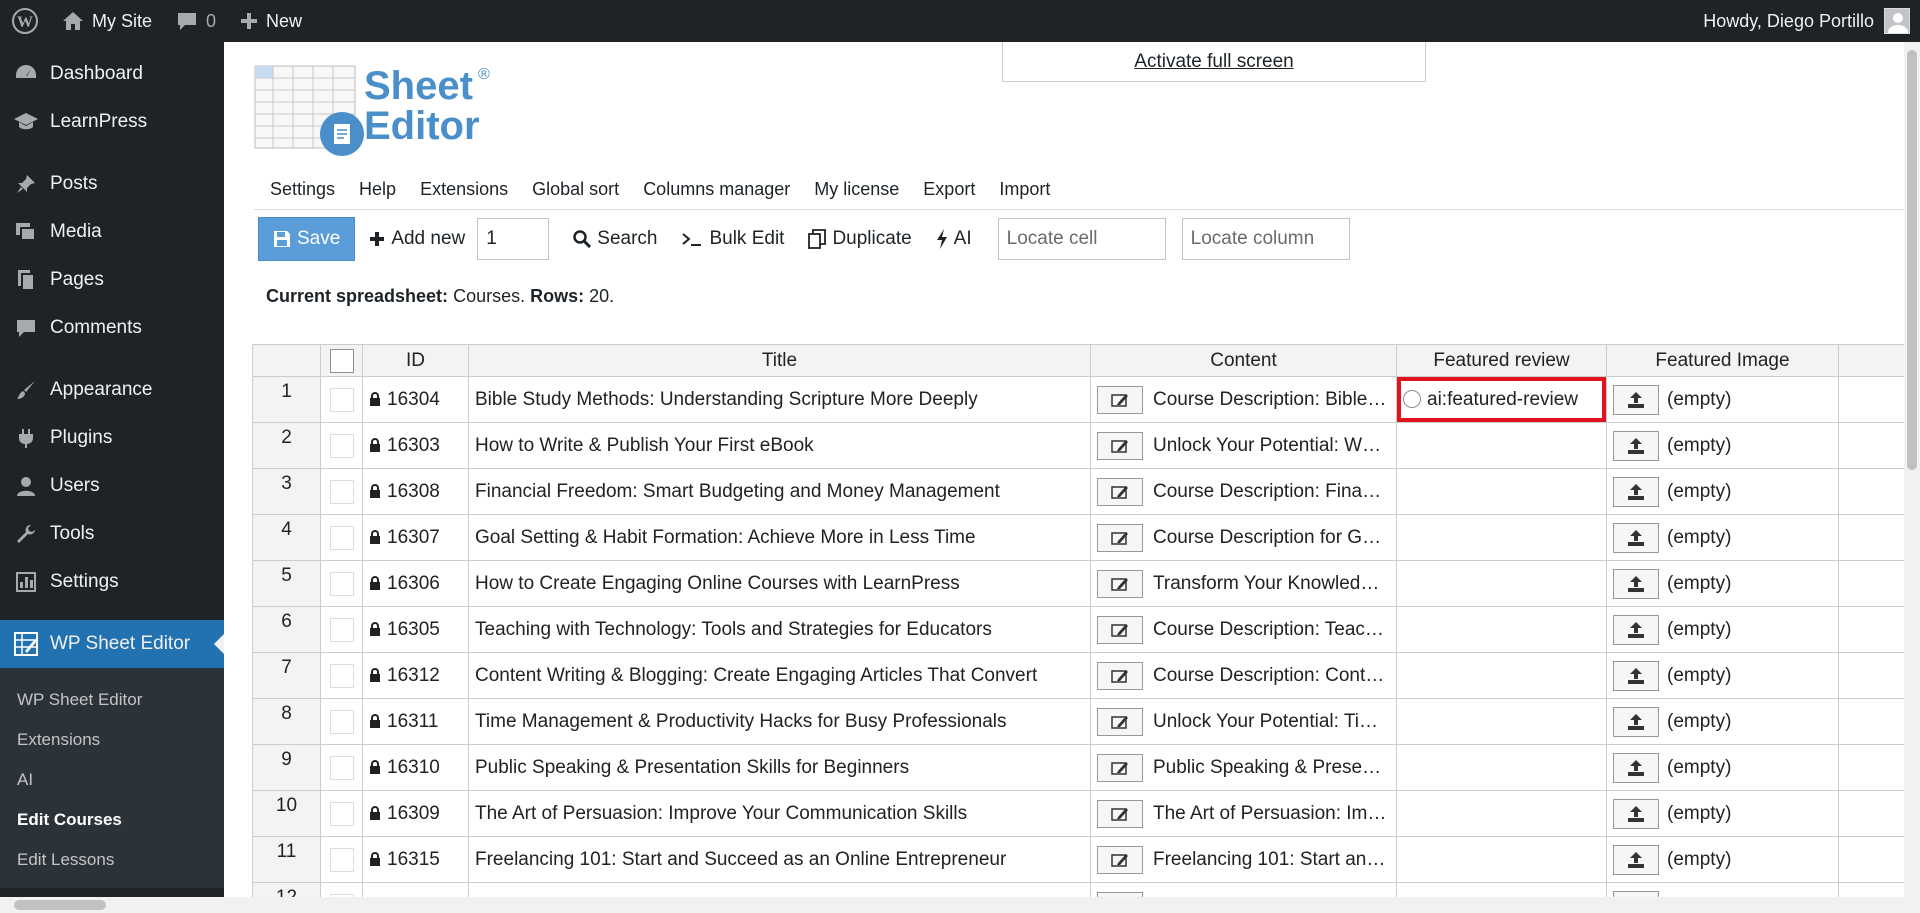 The width and height of the screenshot is (1920, 913). What do you see at coordinates (60, 905) in the screenshot?
I see `horizontal-scroll-thumb` at bounding box center [60, 905].